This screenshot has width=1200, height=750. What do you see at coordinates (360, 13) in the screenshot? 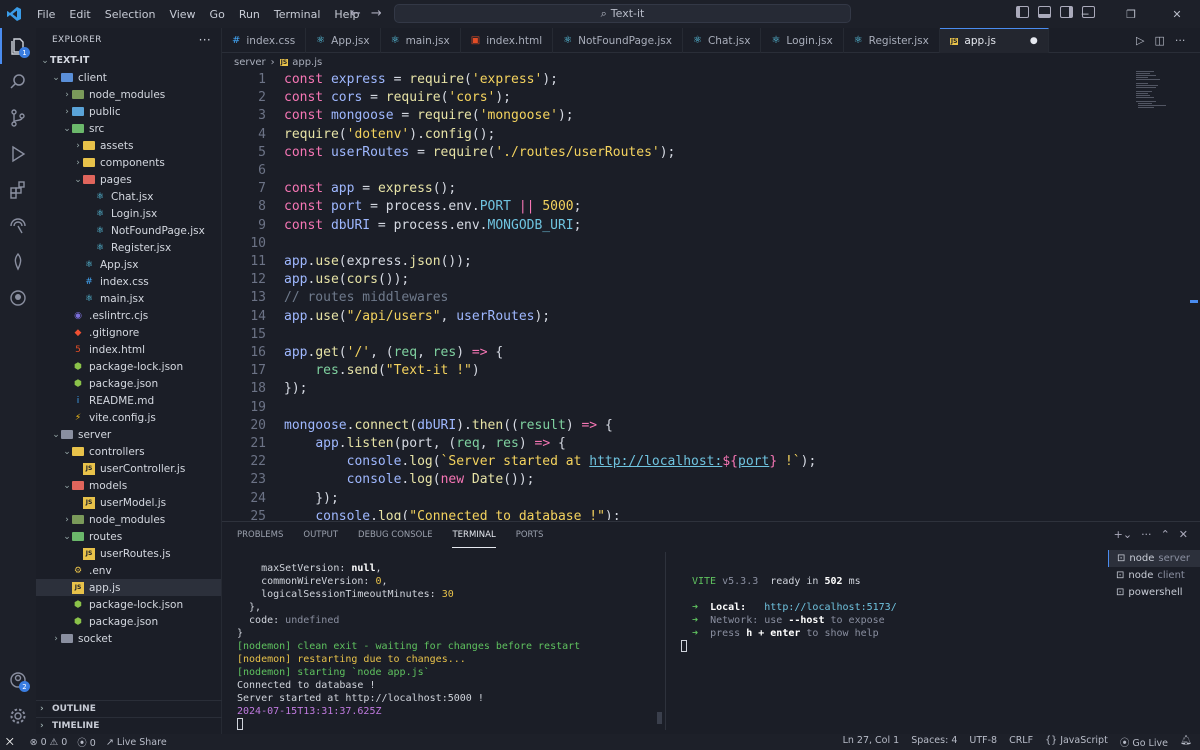
I see `back-arrow-icon: ←` at bounding box center [360, 13].